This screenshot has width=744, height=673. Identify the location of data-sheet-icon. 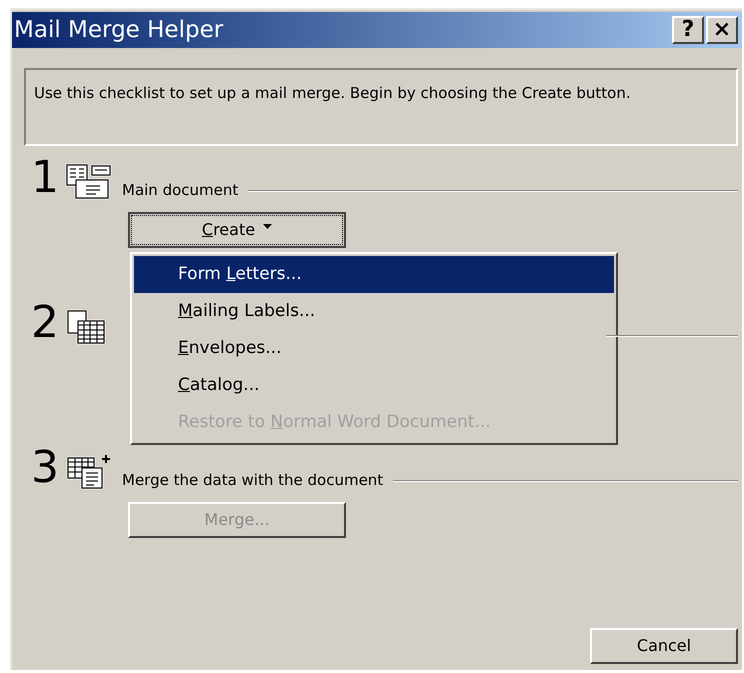
(86, 327).